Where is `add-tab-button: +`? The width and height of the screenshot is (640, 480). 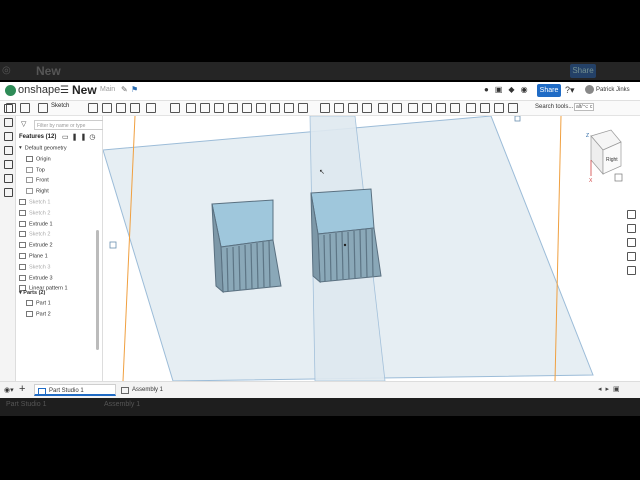 add-tab-button: + is located at coordinates (22, 389).